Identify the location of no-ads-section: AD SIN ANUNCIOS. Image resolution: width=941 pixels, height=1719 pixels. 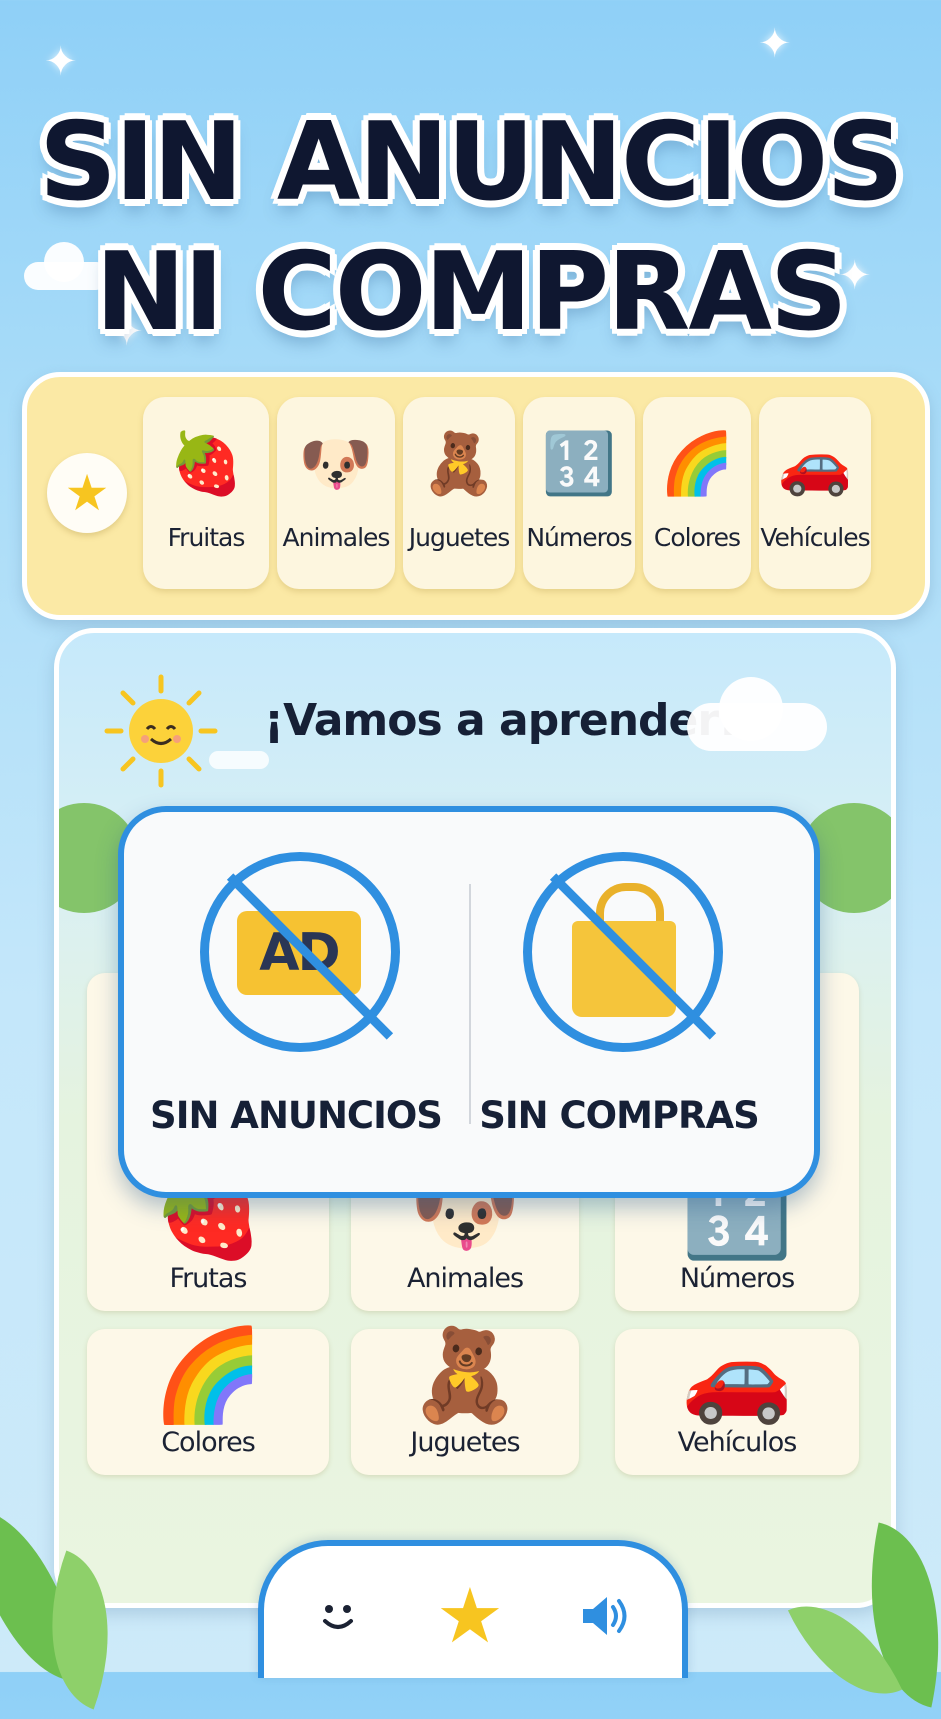
(296, 1002).